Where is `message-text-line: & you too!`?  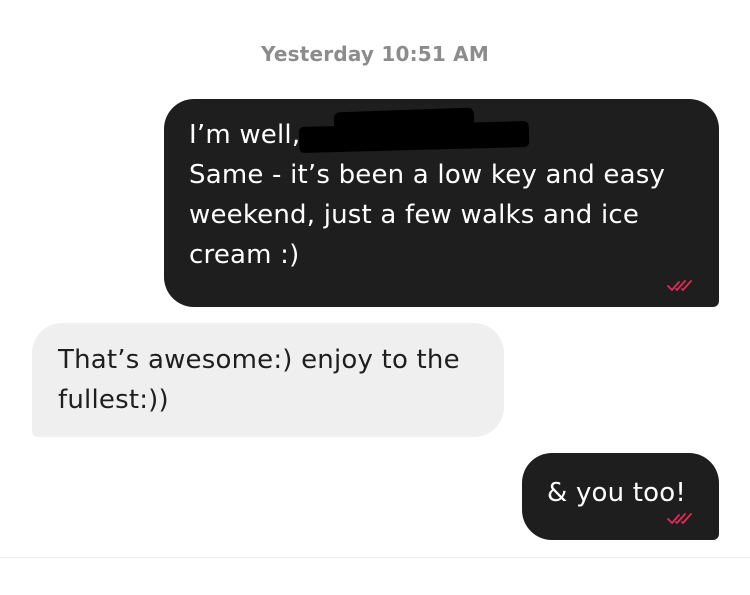
message-text-line: & you too! is located at coordinates (617, 493).